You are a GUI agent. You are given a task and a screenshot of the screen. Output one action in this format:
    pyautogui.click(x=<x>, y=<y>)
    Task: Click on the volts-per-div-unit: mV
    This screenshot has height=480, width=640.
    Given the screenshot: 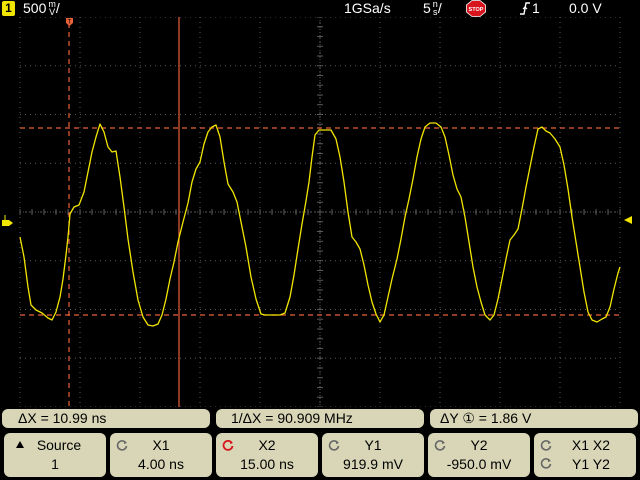 What is the action you would take?
    pyautogui.click(x=52, y=8)
    